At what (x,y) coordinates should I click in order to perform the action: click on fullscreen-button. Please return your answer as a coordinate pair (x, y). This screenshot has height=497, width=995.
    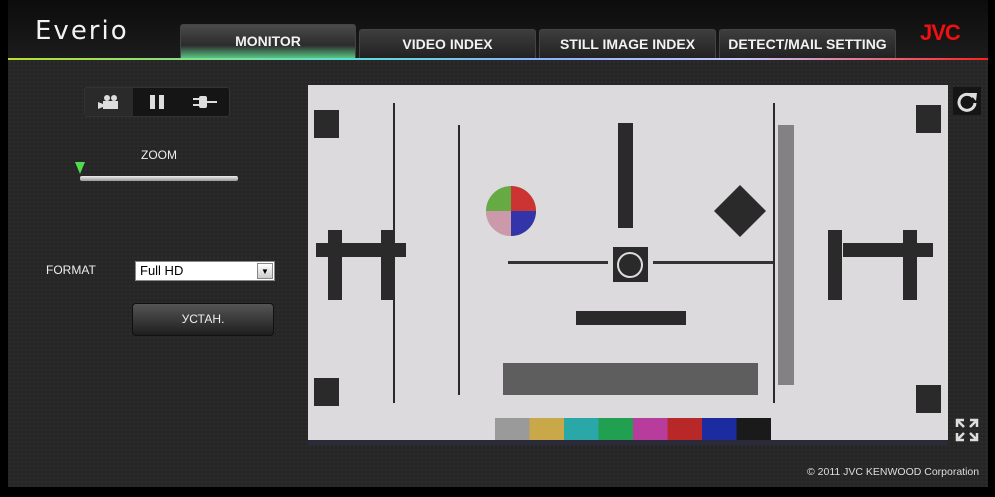
    Looking at the image, I should click on (967, 430).